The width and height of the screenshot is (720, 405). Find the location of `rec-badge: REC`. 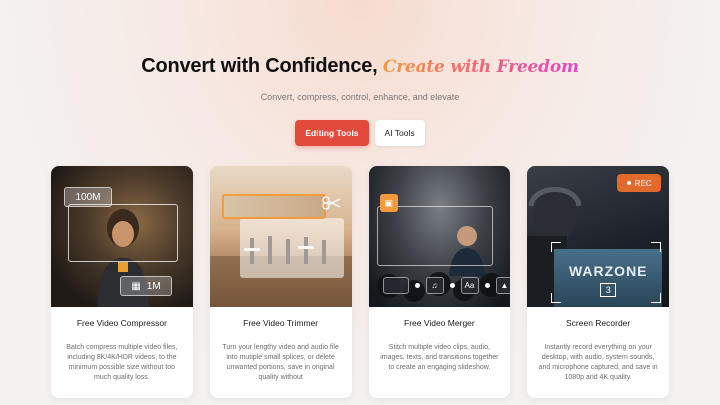

rec-badge: REC is located at coordinates (639, 183).